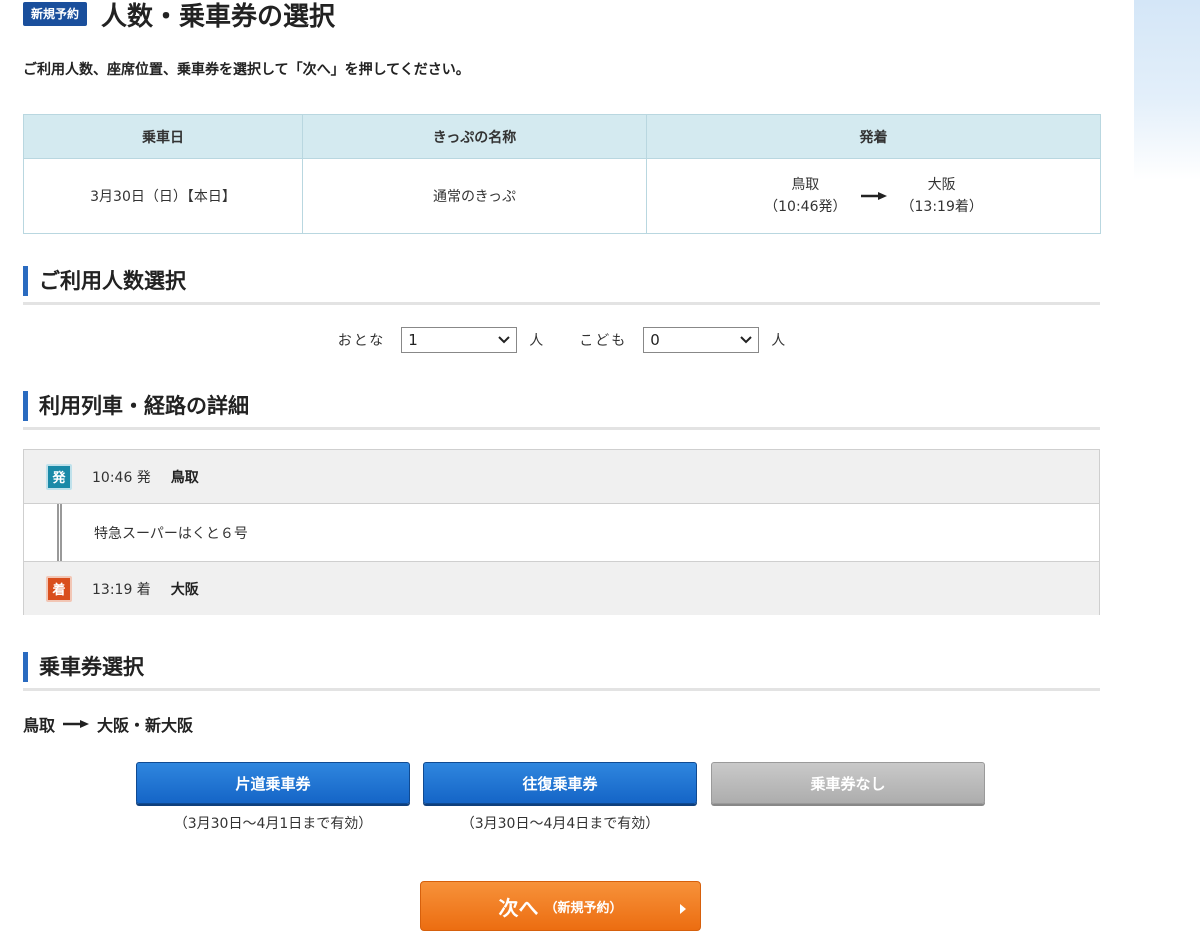  I want to click on passenger-count-row: おとな 1 人 こども 0 人, so click(561, 340).